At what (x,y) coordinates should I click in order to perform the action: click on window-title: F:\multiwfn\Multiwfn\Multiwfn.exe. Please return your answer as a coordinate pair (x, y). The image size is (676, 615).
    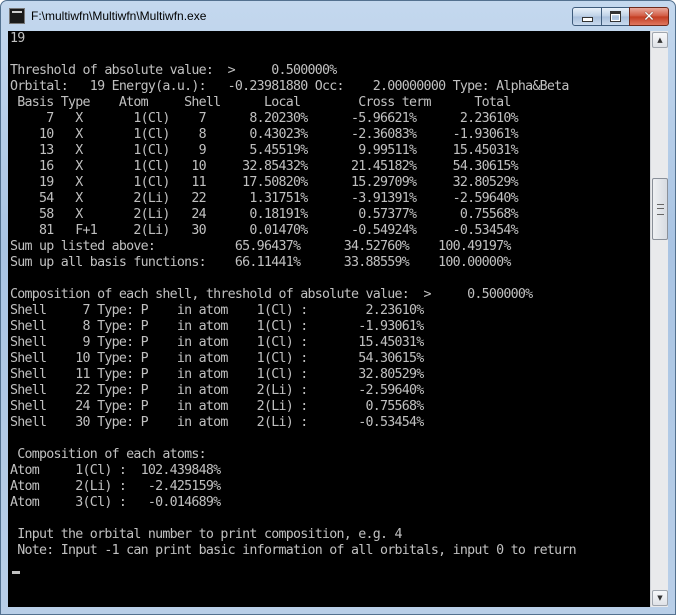
    Looking at the image, I should click on (119, 16).